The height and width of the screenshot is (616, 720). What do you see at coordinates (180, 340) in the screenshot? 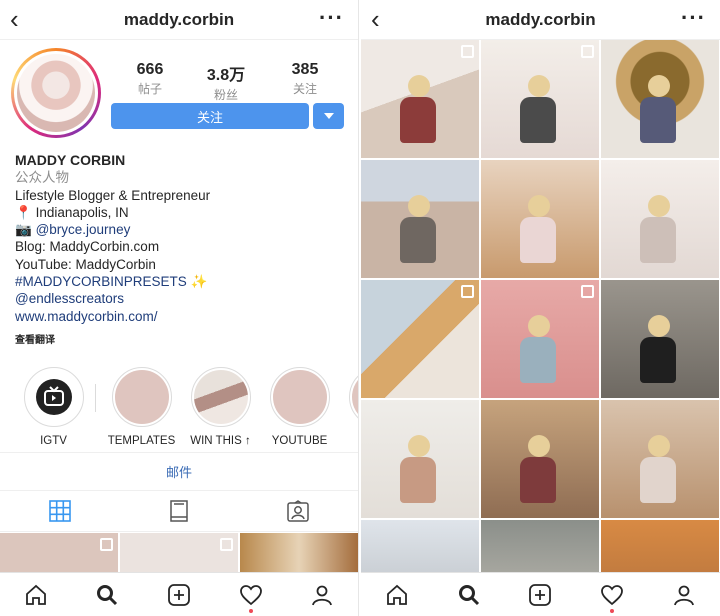
I see `see-translation-link: 查看翻译` at bounding box center [180, 340].